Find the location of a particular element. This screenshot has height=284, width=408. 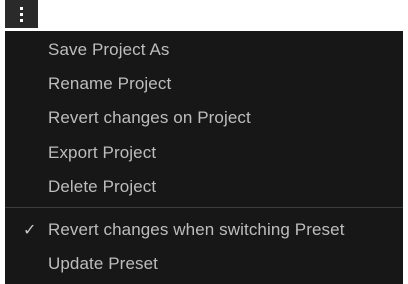

menu-item-delete-project: Delete Project is located at coordinates (204, 186).